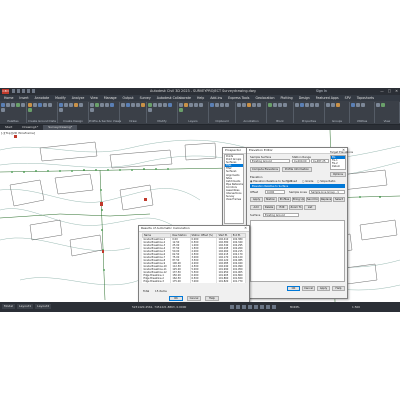 This screenshot has height=400, width=400. I want to click on results-ok-button: OK, so click(176, 298).